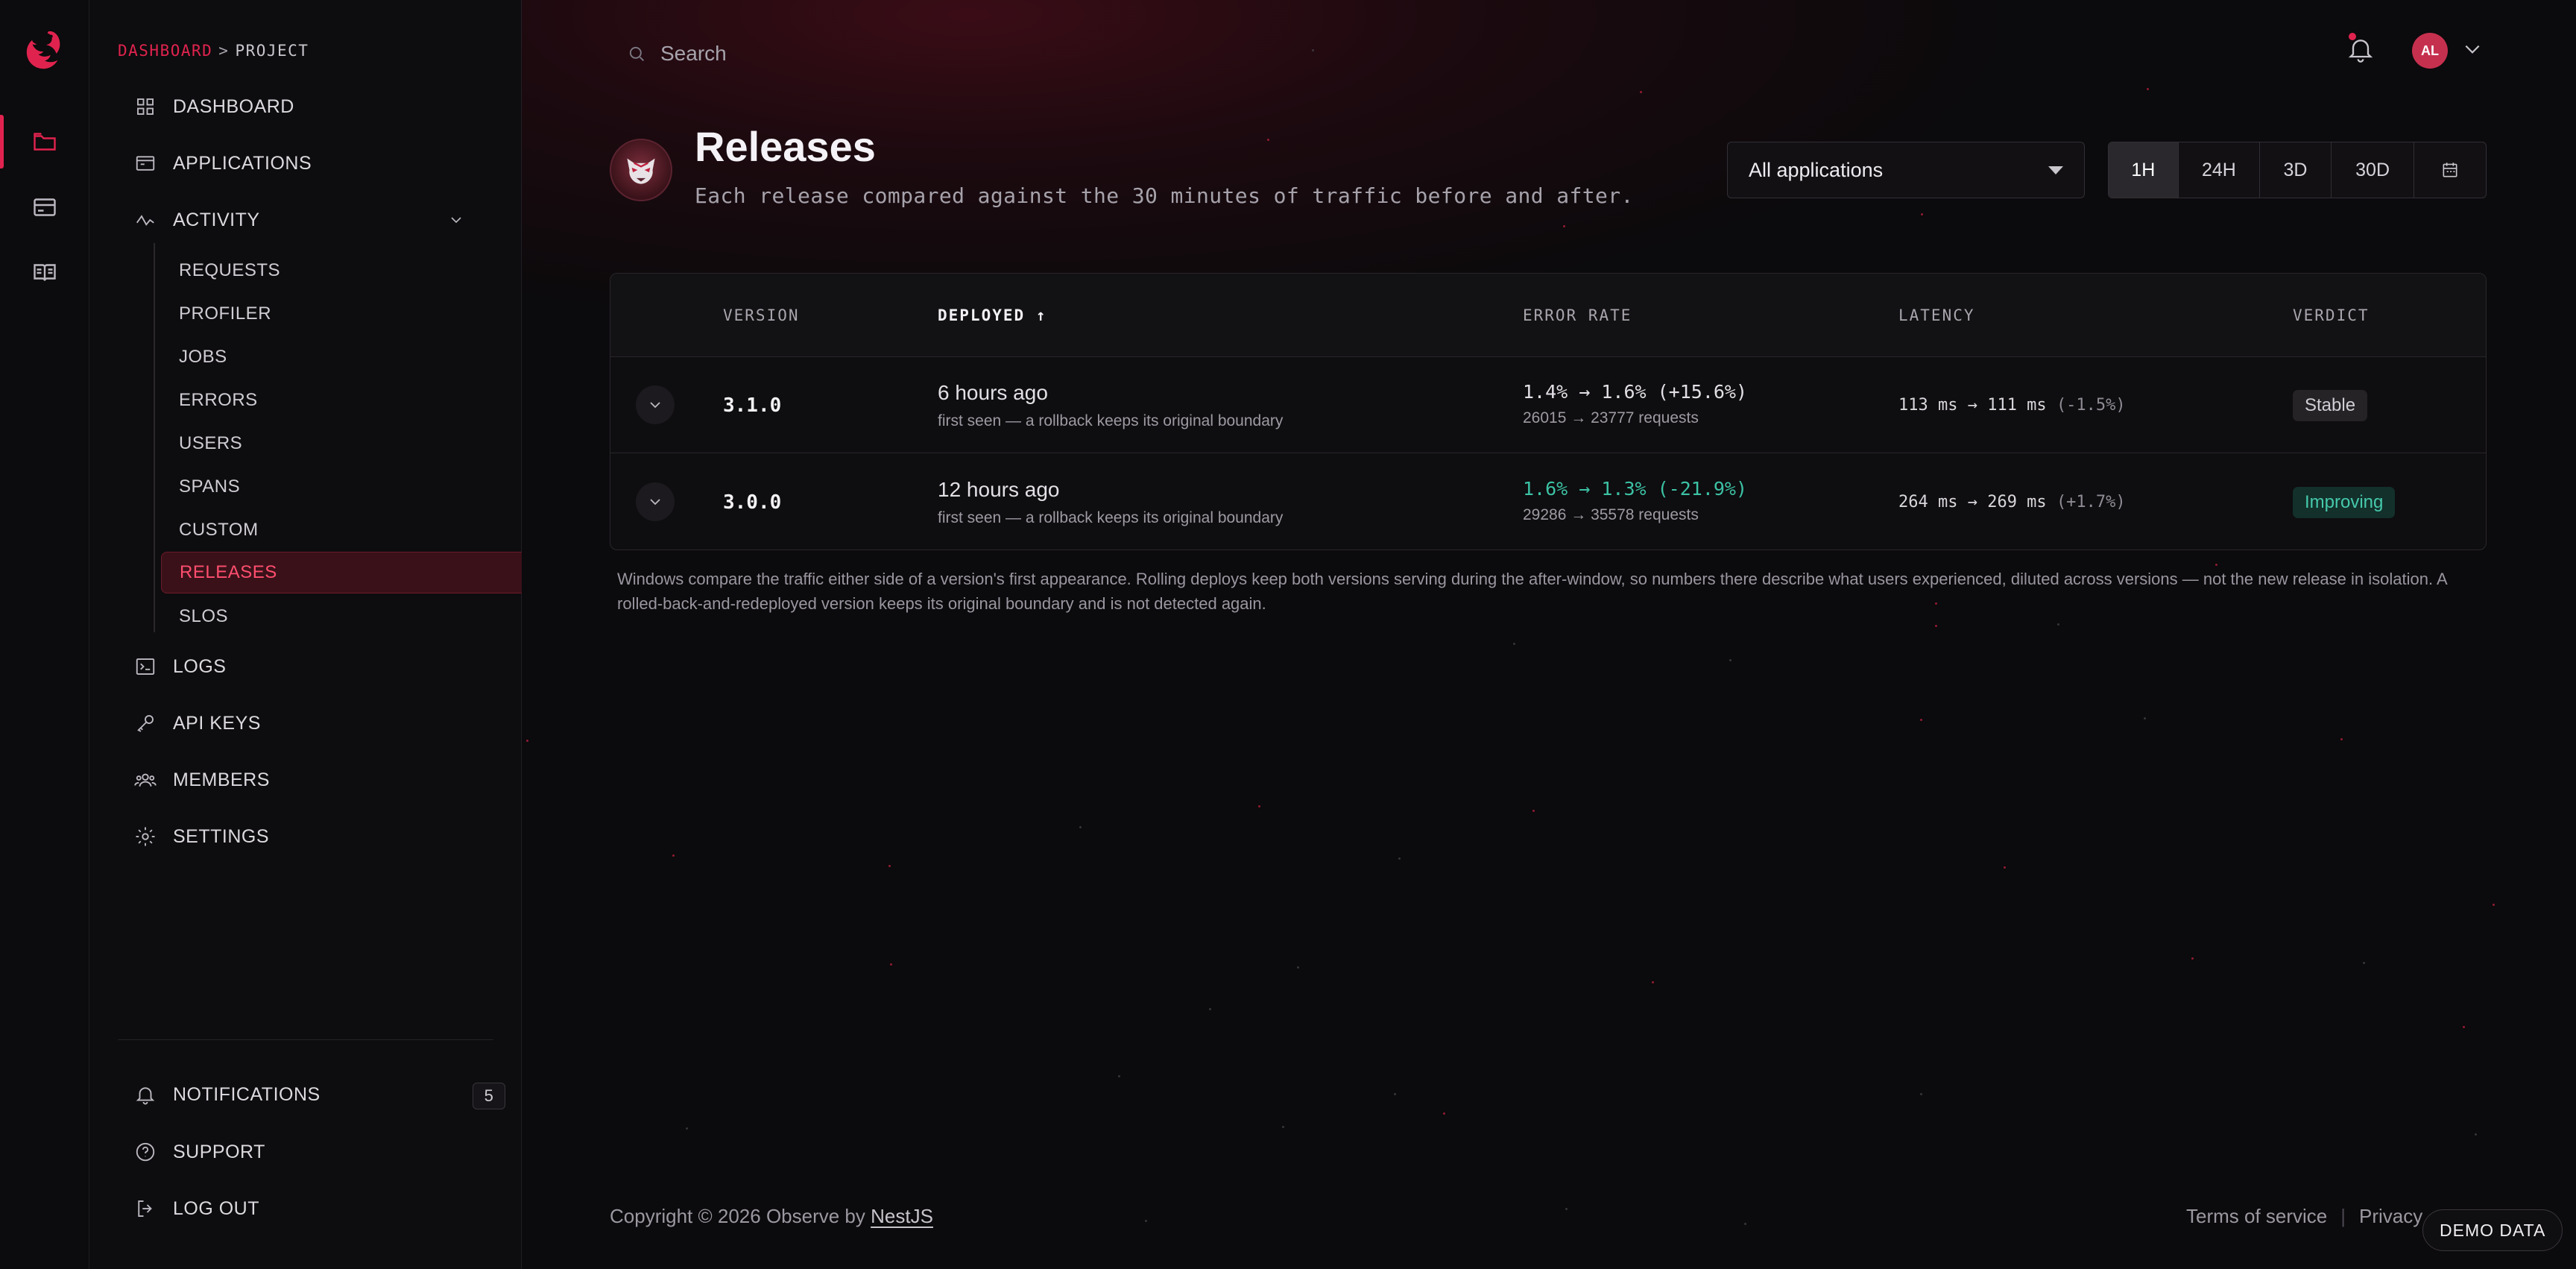 The width and height of the screenshot is (2576, 1269). I want to click on sub-item-jobs: JOBS, so click(335, 357).